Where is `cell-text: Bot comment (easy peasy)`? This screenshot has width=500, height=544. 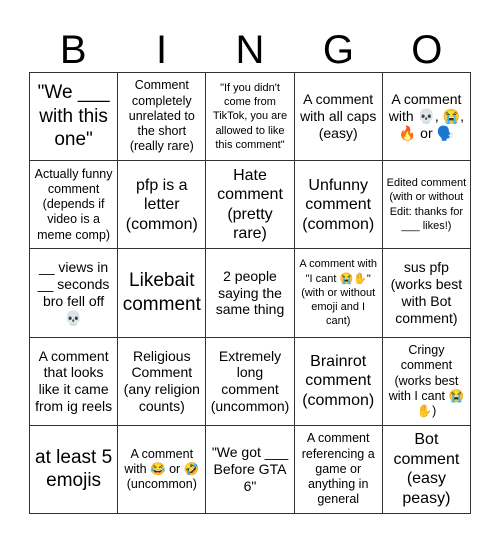 cell-text: Bot comment (easy peasy) is located at coordinates (426, 469).